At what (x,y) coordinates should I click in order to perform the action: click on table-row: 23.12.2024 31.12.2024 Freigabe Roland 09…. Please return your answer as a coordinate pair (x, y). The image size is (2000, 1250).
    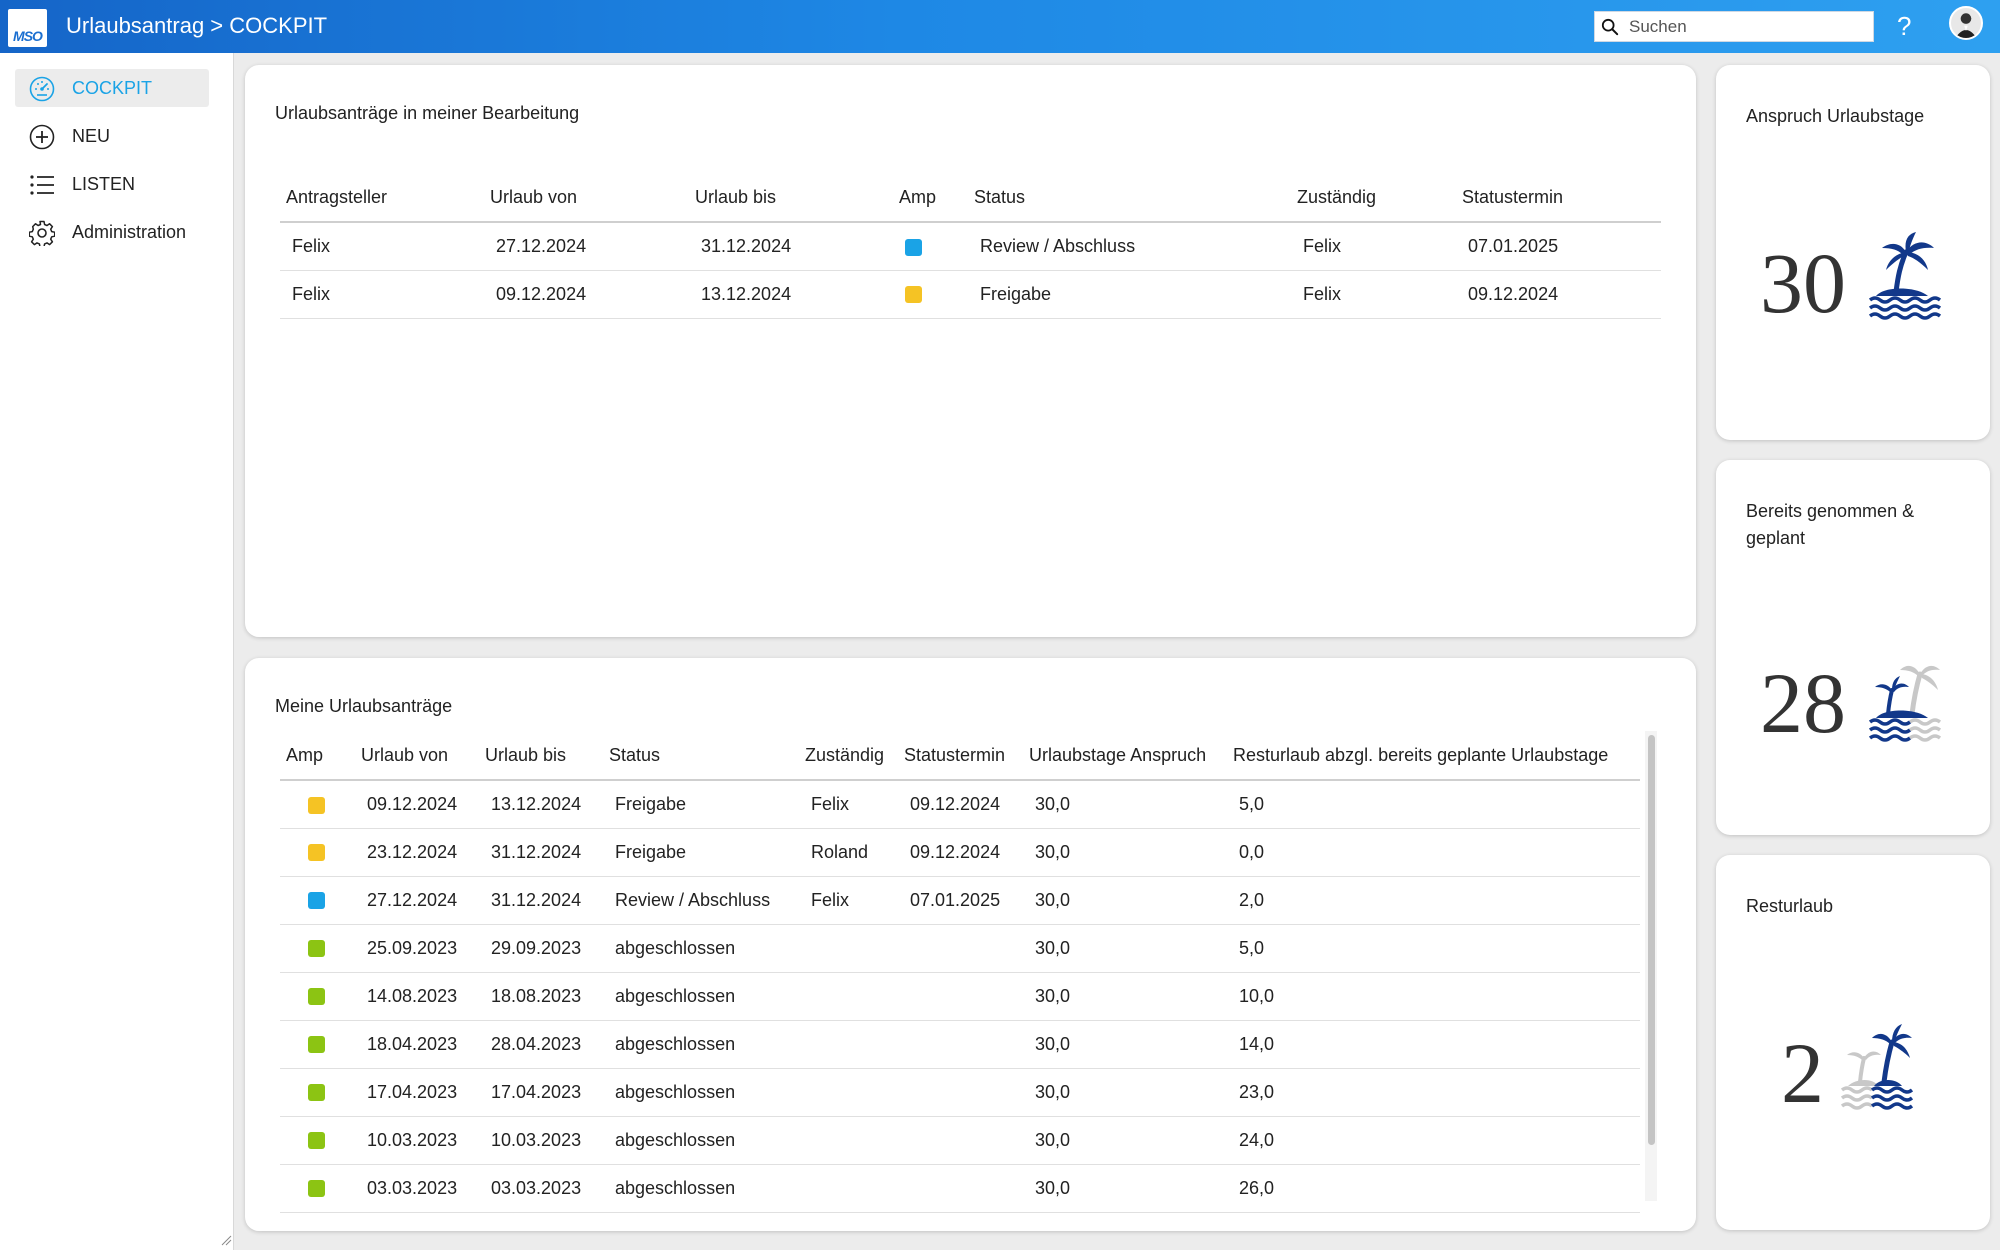
    Looking at the image, I should click on (960, 852).